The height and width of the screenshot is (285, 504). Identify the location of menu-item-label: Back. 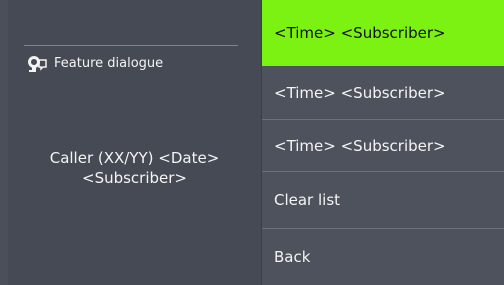
(292, 257).